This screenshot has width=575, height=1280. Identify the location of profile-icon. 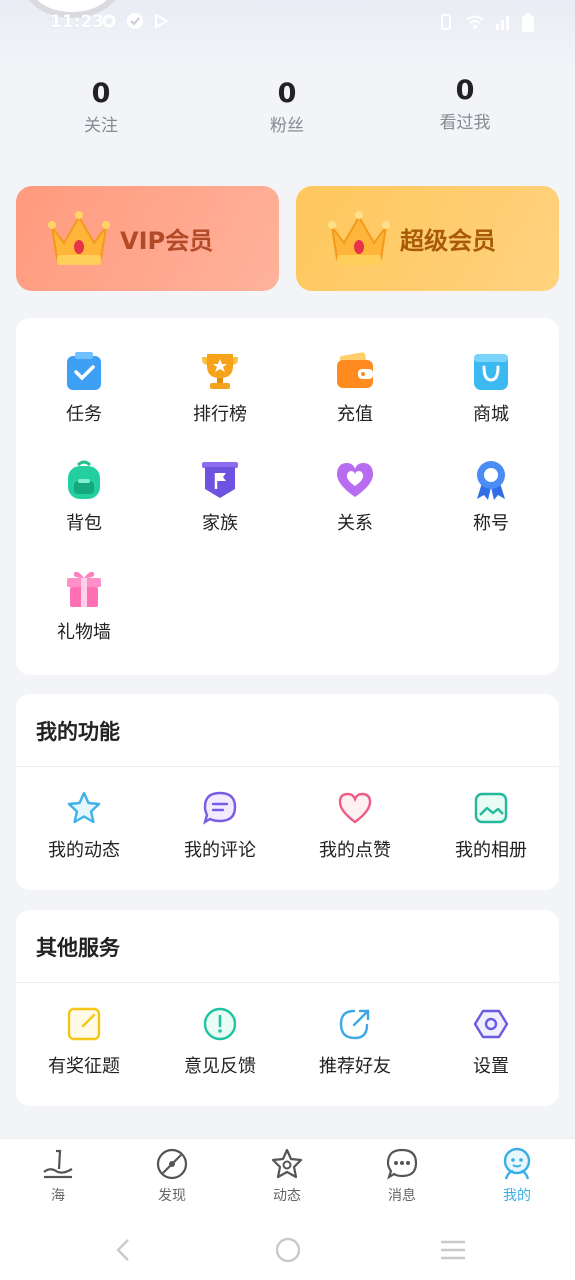
(517, 1164).